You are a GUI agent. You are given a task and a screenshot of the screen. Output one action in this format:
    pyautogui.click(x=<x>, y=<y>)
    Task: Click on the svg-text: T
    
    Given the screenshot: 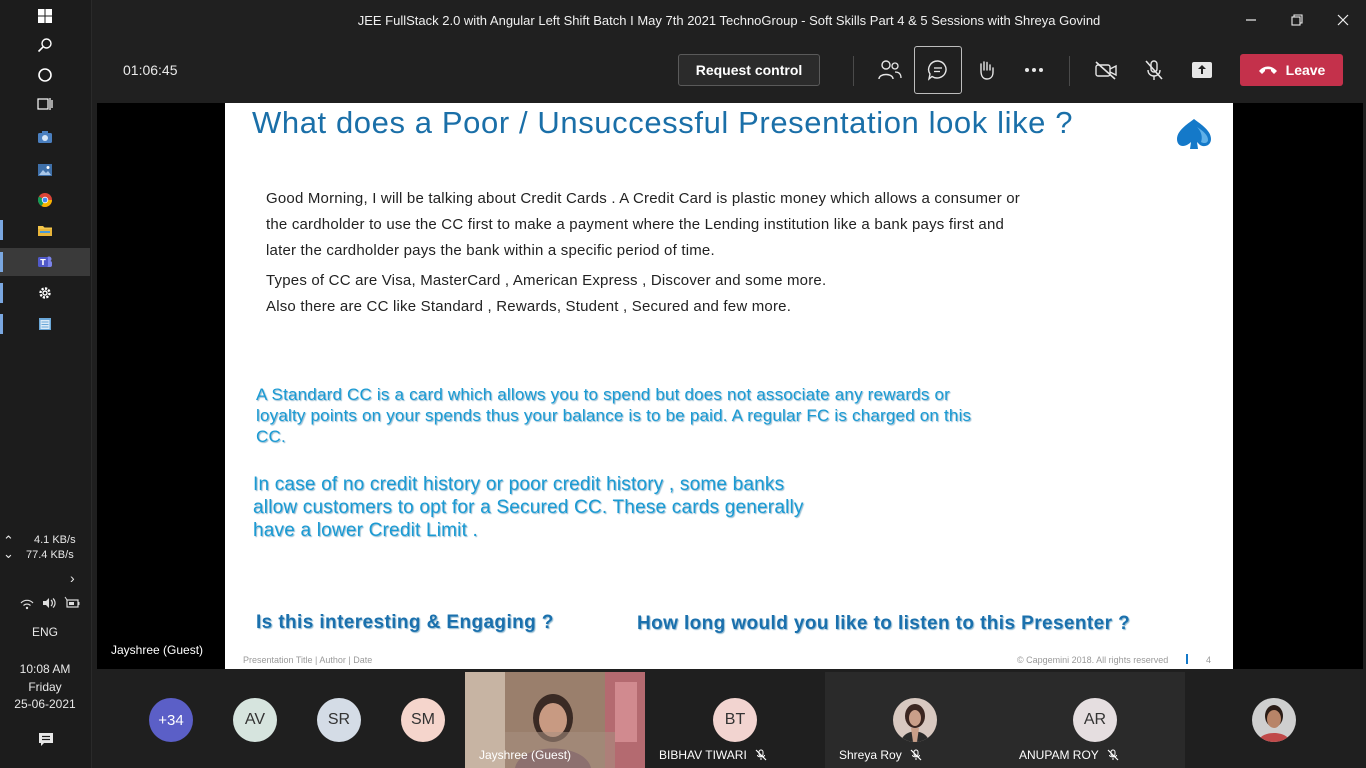 What is the action you would take?
    pyautogui.click(x=43, y=262)
    